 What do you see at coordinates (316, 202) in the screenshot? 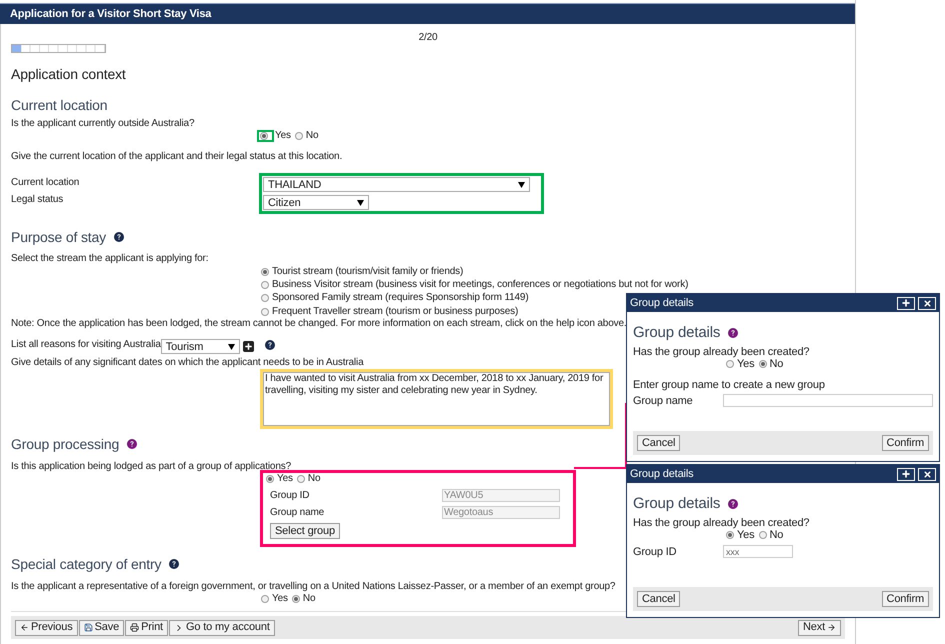
I see `status-dropdown: Citizen` at bounding box center [316, 202].